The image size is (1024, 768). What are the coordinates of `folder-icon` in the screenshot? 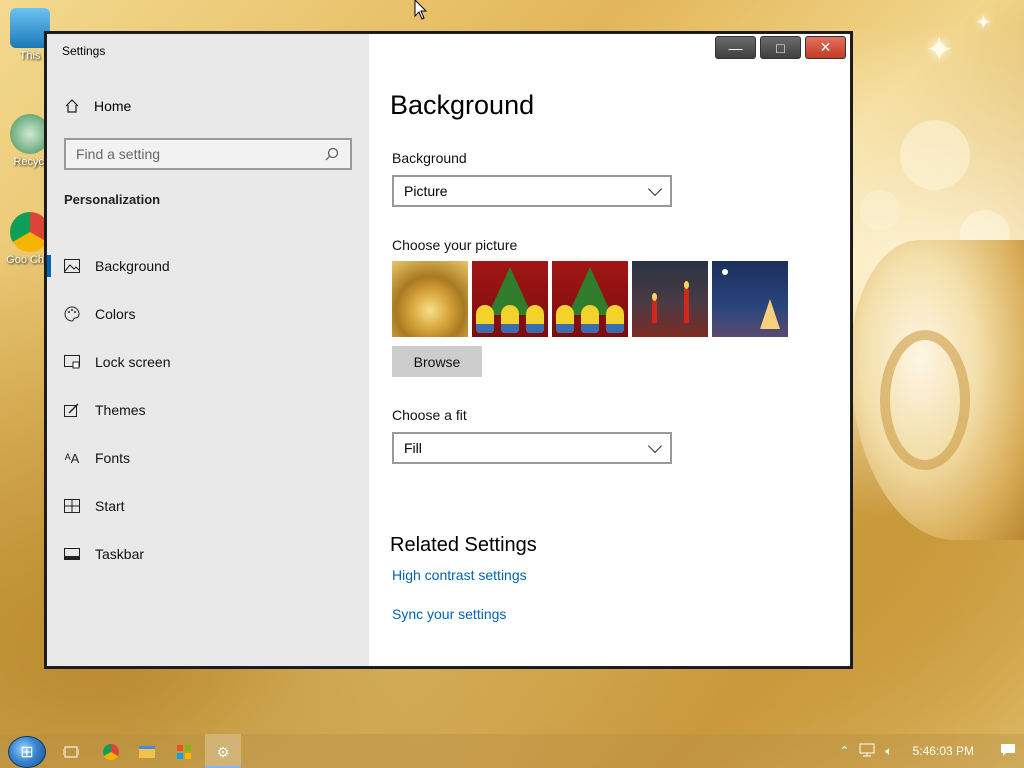 It's located at (147, 752).